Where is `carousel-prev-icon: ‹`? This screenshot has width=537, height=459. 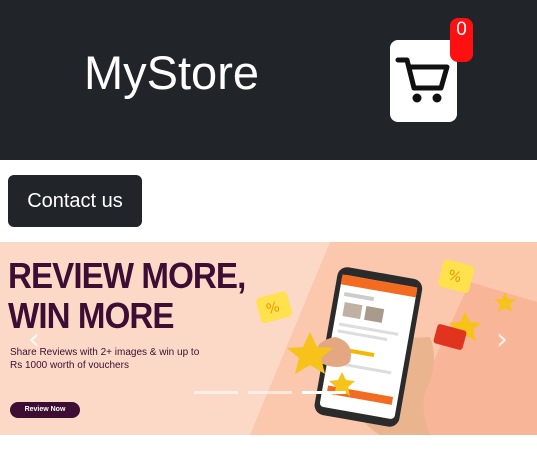 carousel-prev-icon: ‹ is located at coordinates (34, 339).